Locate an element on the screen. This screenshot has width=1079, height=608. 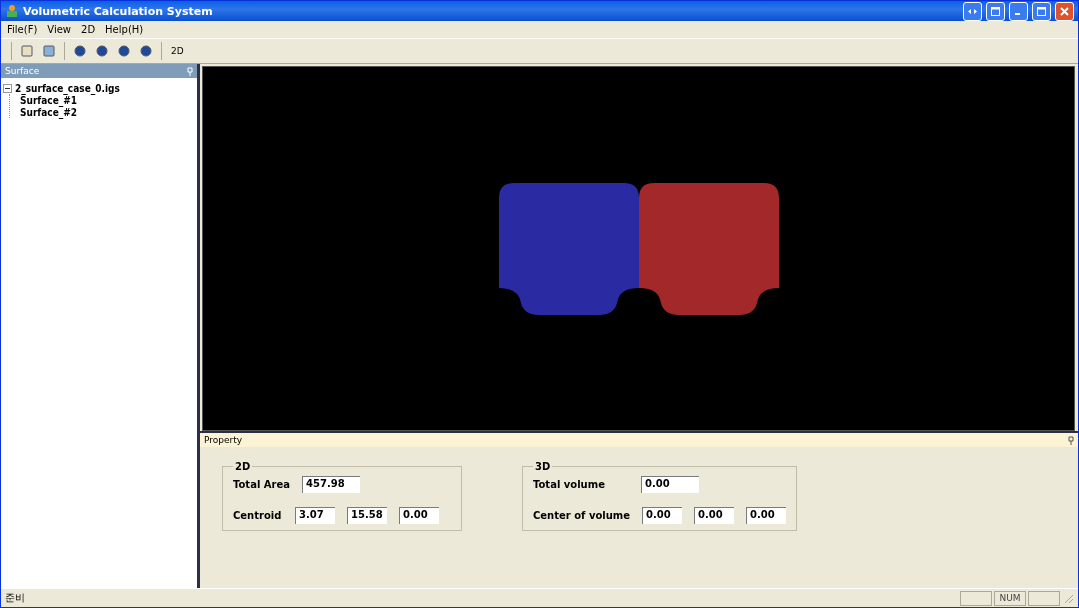
close-button is located at coordinates (1064, 11).